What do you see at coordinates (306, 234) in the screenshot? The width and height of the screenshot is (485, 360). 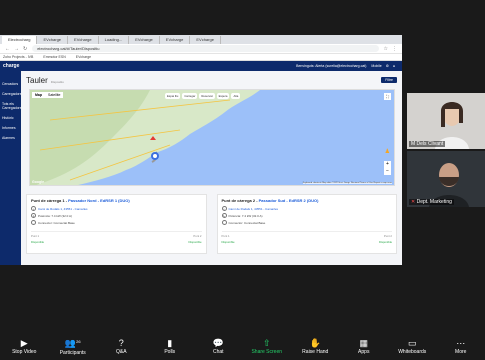 I see `points-header: Punt 1 Punt 2` at bounding box center [306, 234].